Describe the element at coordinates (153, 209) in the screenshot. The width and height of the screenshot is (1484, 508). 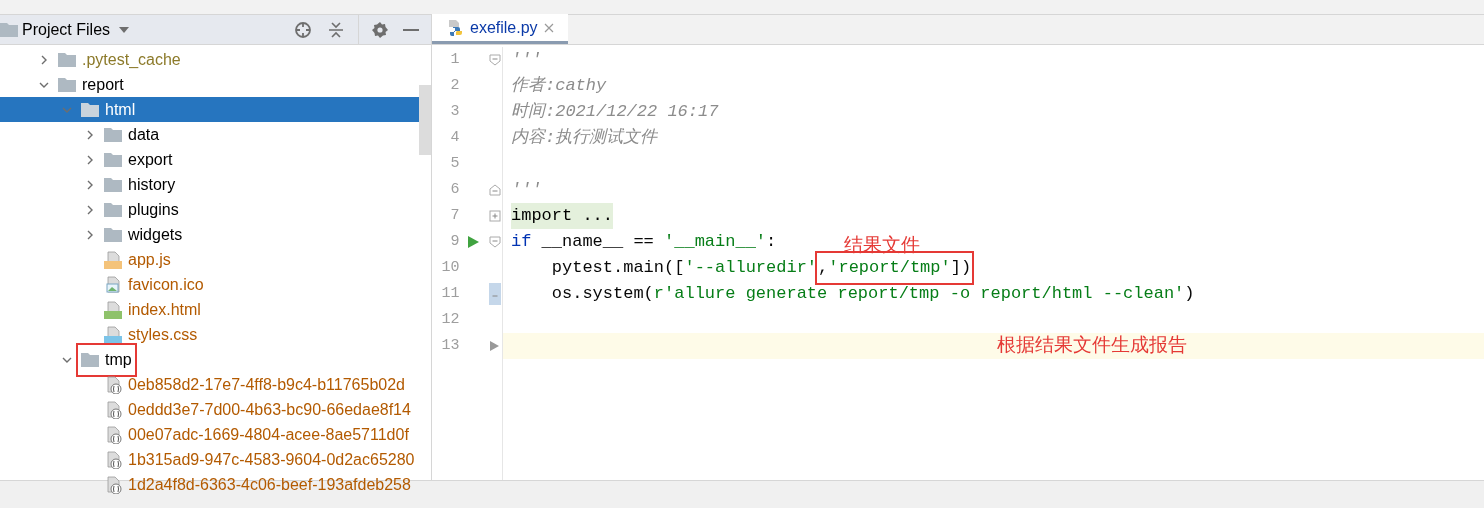
I see `tree-item-label: plugins` at that location.